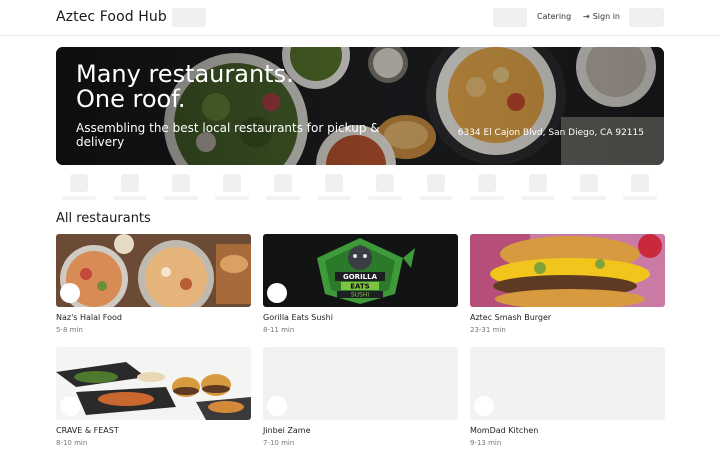 This screenshot has height=450, width=720. What do you see at coordinates (362, 188) in the screenshot?
I see `category-row-loading` at bounding box center [362, 188].